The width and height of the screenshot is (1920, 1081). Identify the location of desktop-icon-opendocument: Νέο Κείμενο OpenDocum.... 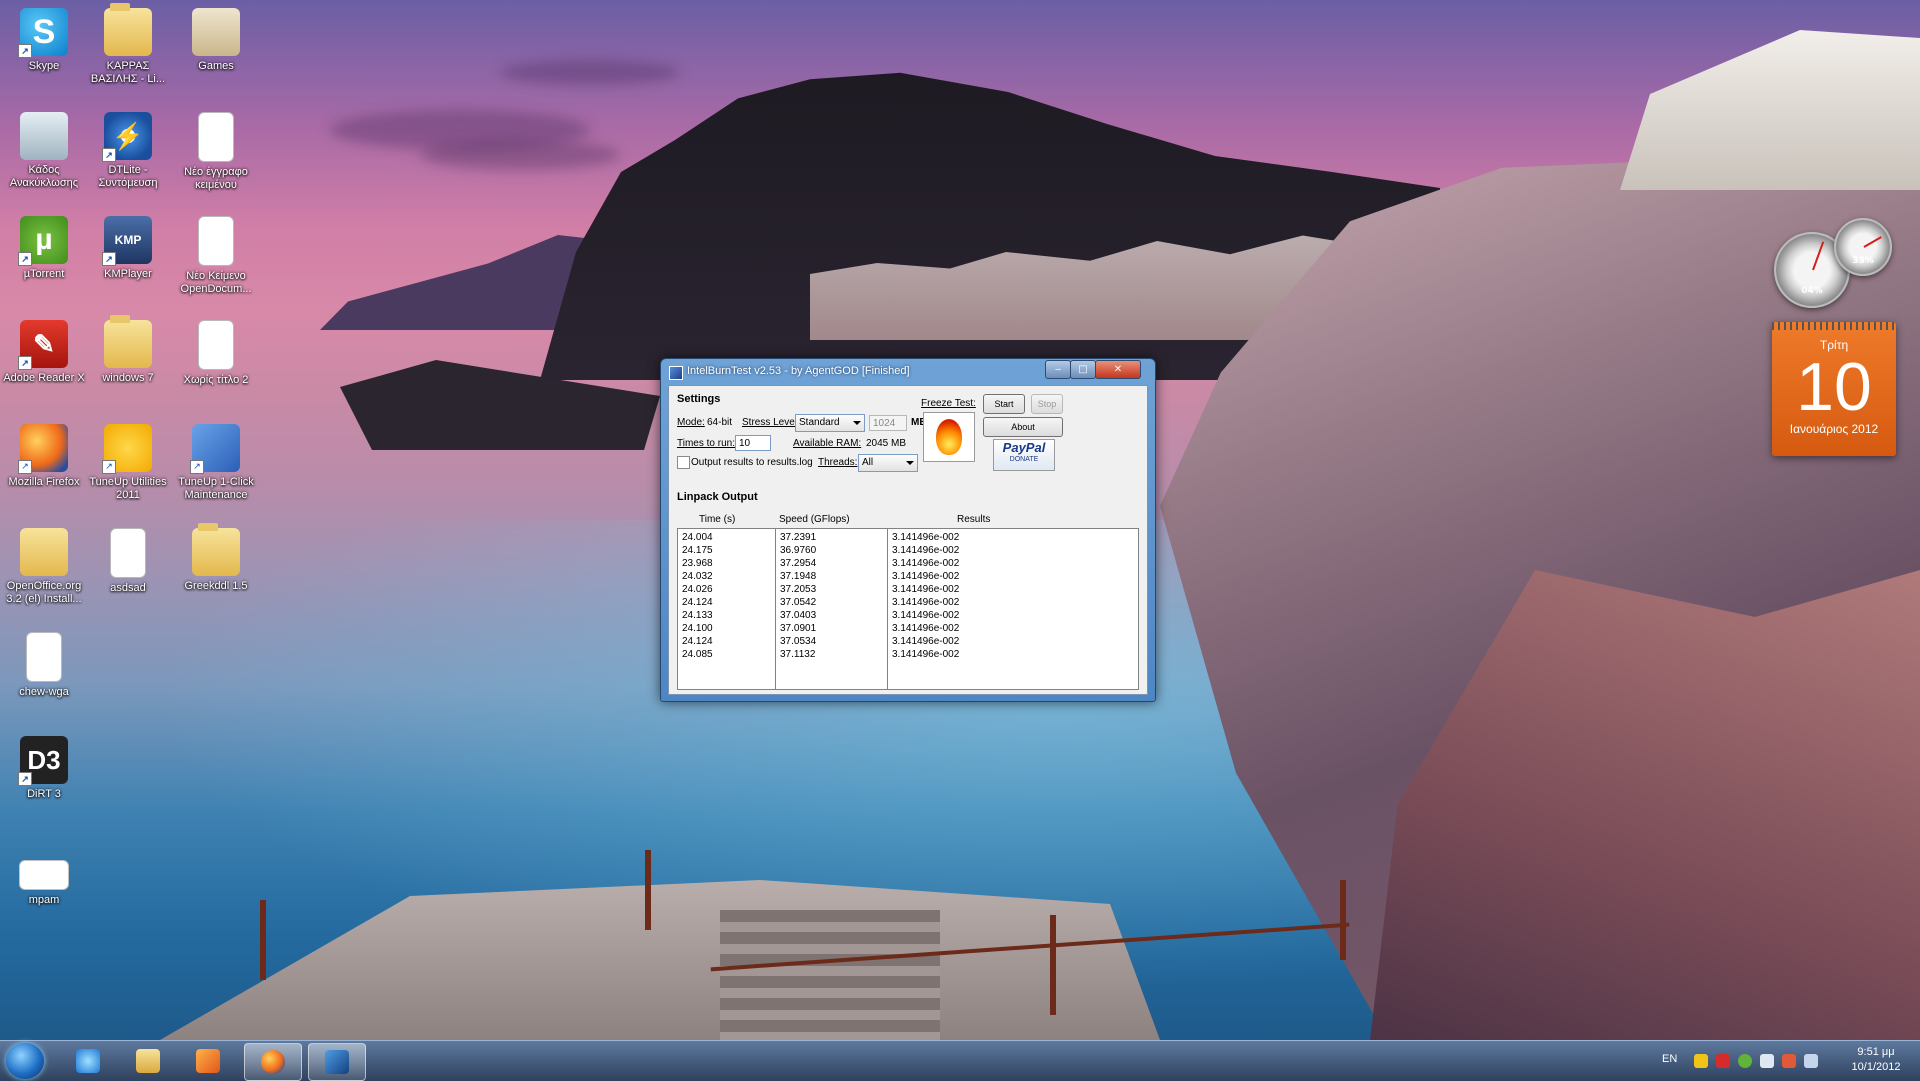
(216, 256).